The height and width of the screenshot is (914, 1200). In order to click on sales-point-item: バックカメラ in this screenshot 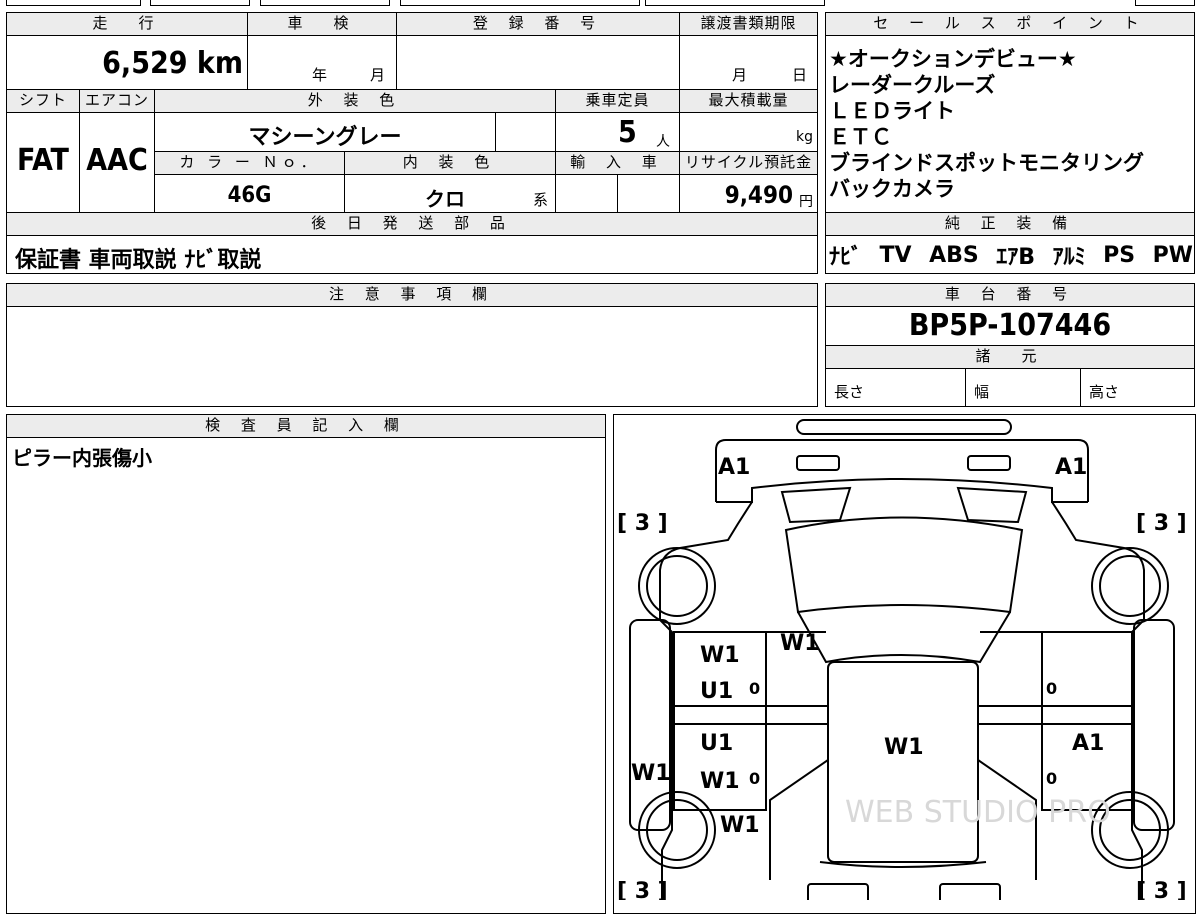, I will do `click(892, 189)`.